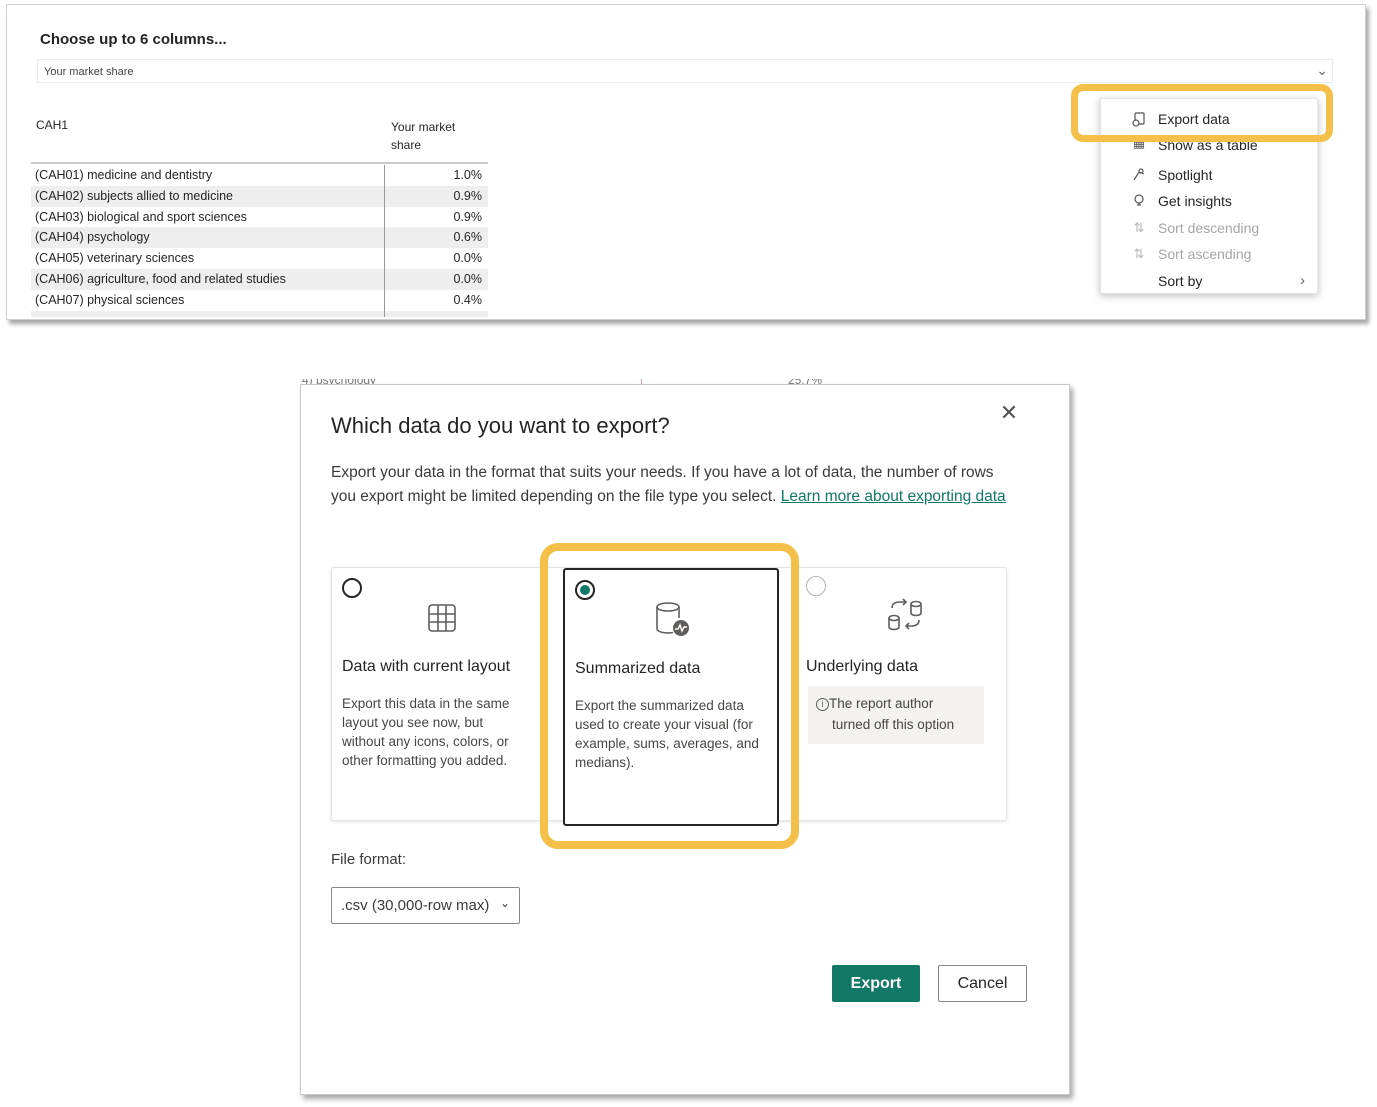 The width and height of the screenshot is (1377, 1107). I want to click on notice-text-line2: turned off this option, so click(893, 724).